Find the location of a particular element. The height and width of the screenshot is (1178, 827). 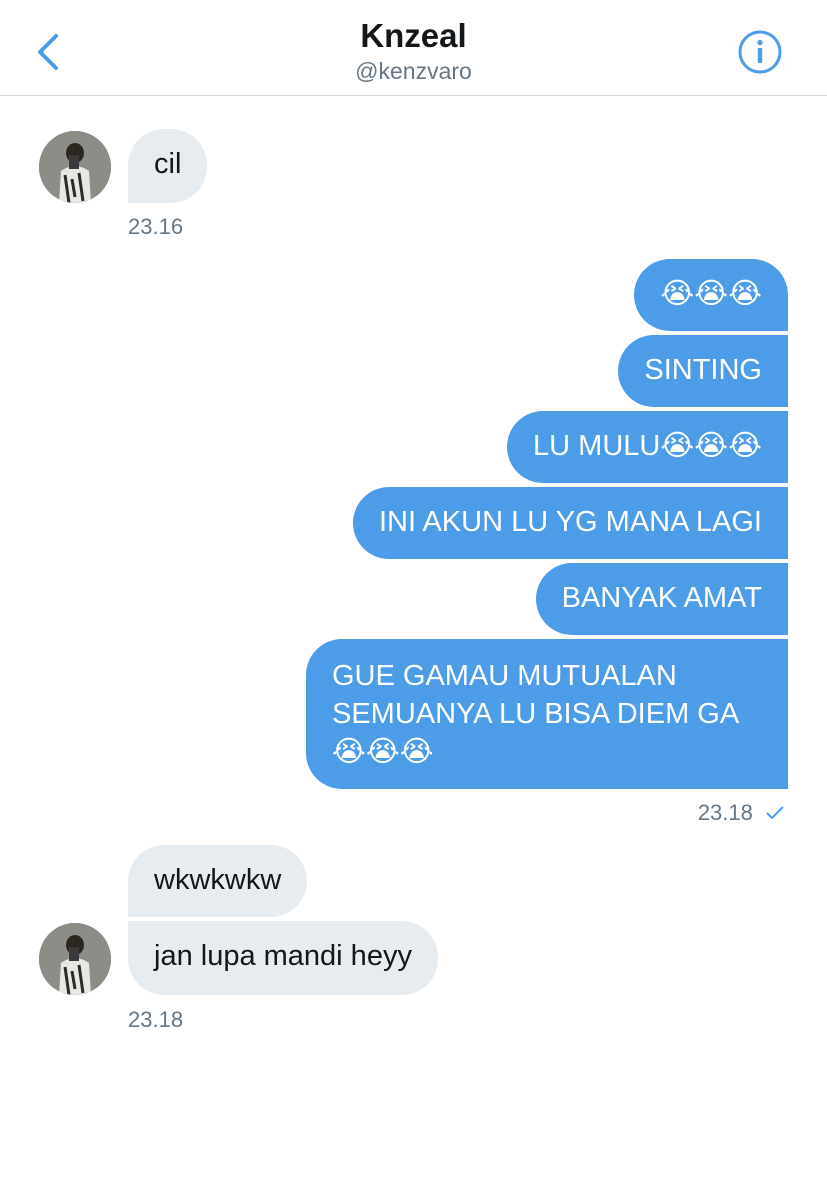

info-button is located at coordinates (760, 52).